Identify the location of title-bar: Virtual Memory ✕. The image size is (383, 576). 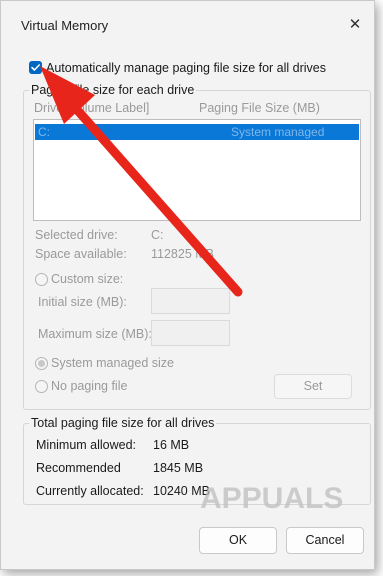
(187, 23).